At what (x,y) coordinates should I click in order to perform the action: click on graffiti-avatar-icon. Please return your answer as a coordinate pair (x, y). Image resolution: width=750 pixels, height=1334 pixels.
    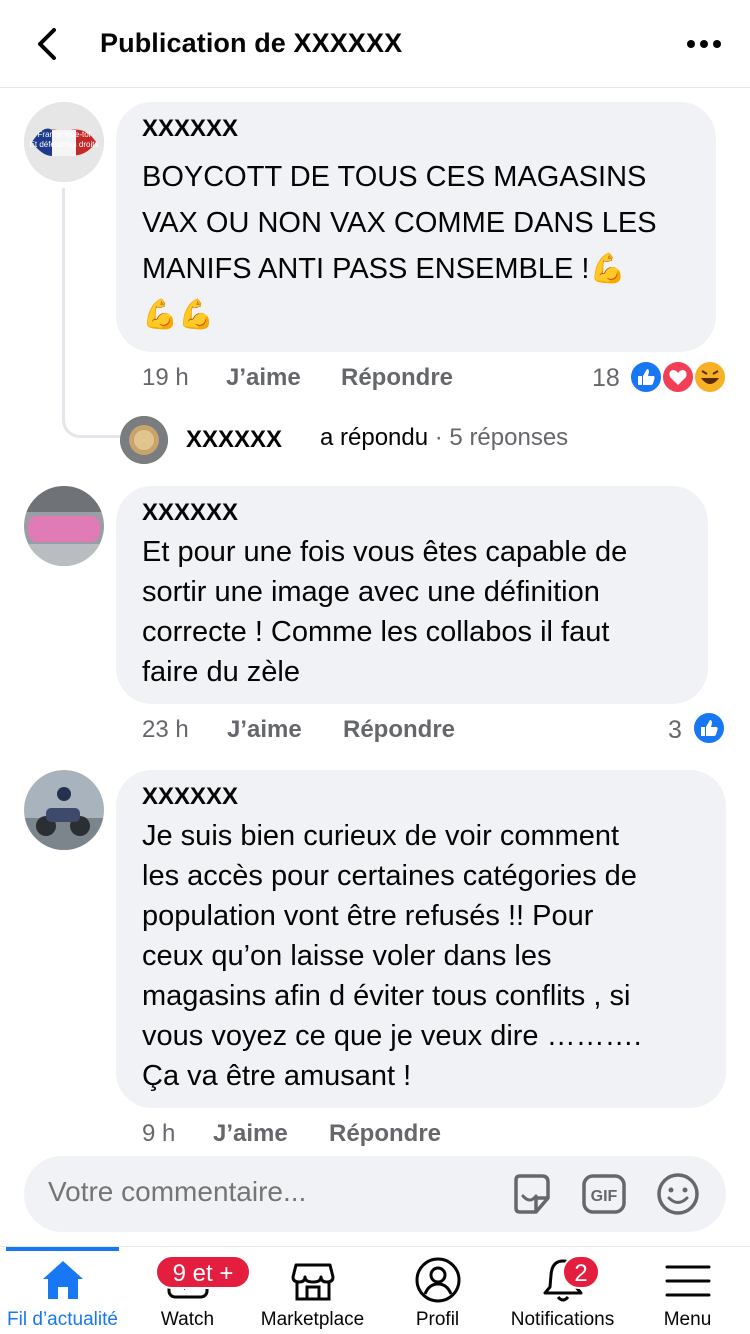
    Looking at the image, I should click on (64, 526).